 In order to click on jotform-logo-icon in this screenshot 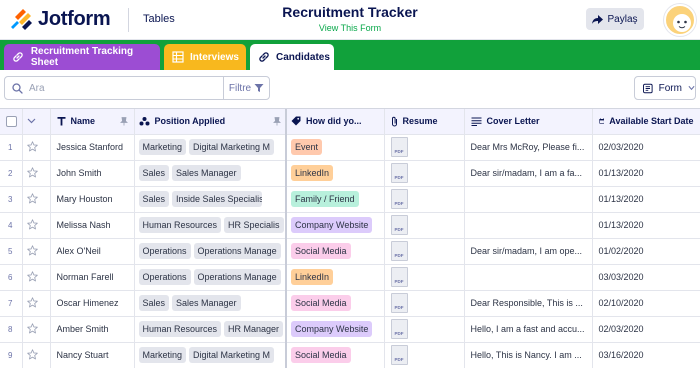, I will do `click(22, 19)`.